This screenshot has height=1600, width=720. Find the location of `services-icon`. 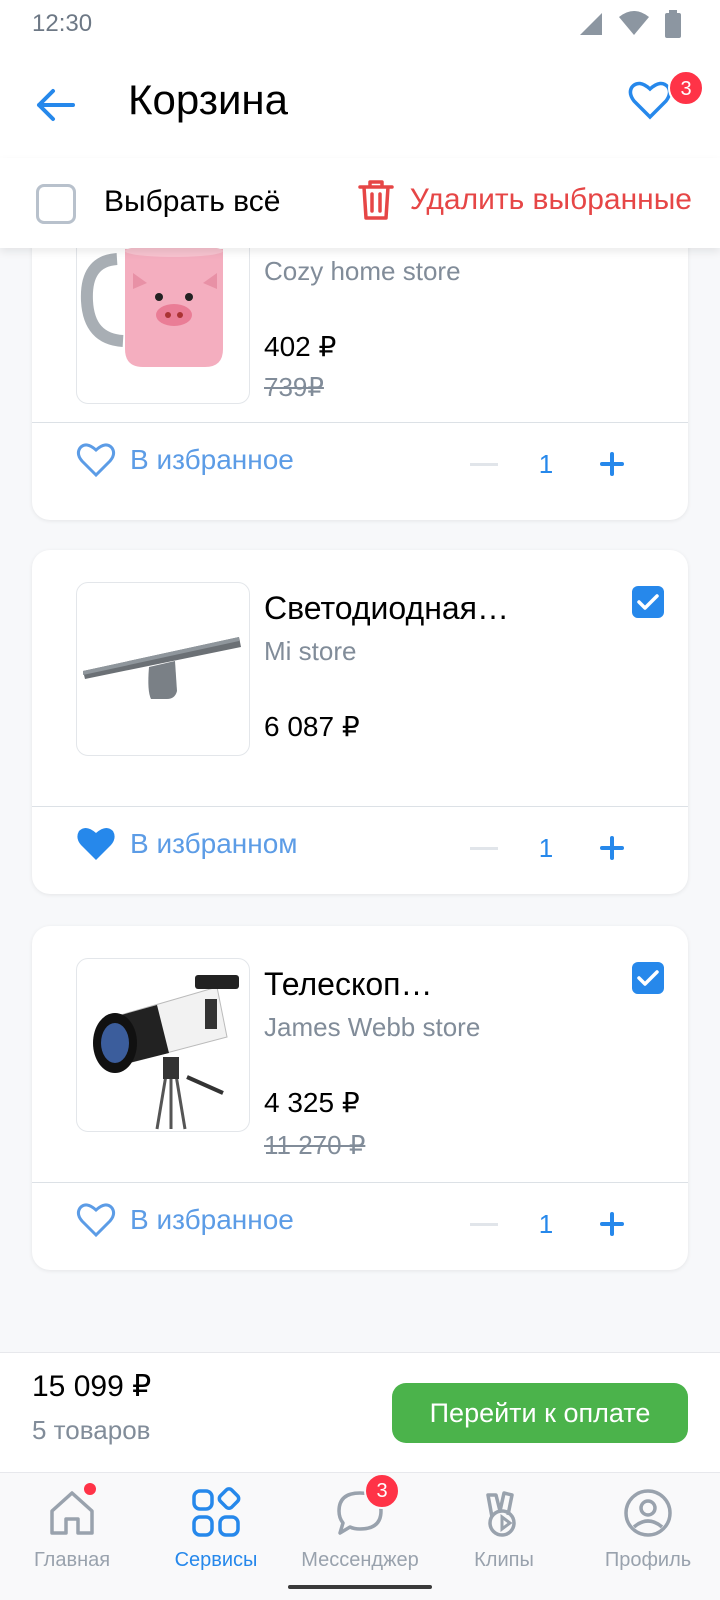

services-icon is located at coordinates (216, 1512).